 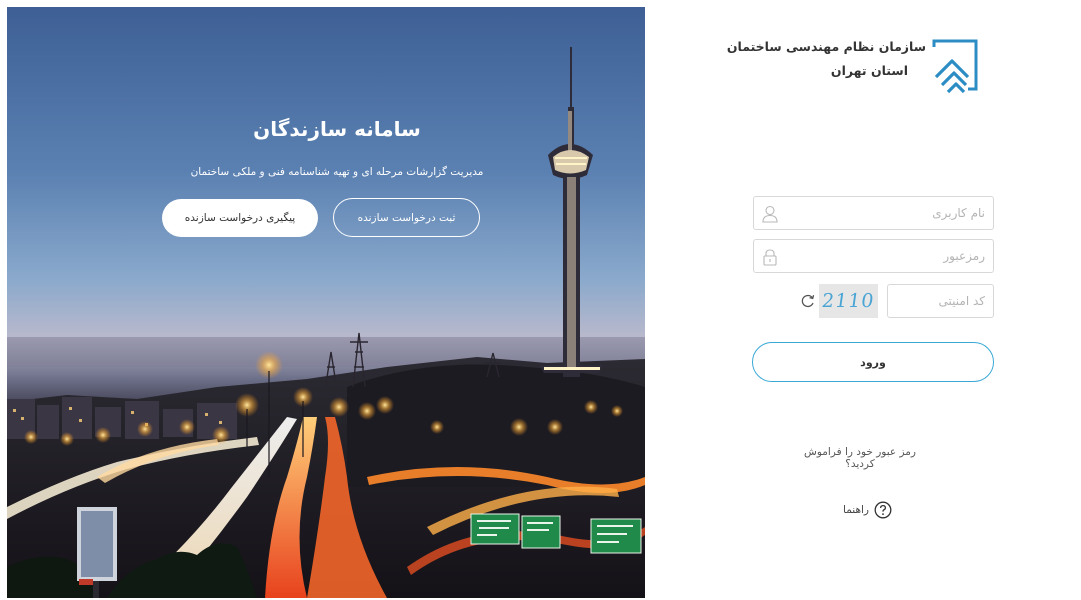 What do you see at coordinates (337, 129) in the screenshot?
I see `hero-title: سامانه سازندگان` at bounding box center [337, 129].